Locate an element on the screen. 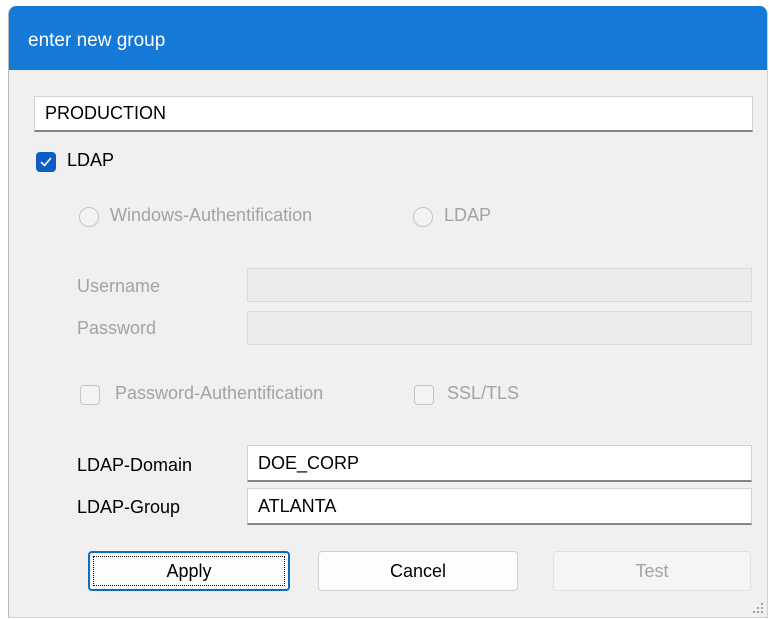 The width and height of the screenshot is (769, 619). ldap-checkbox is located at coordinates (46, 162).